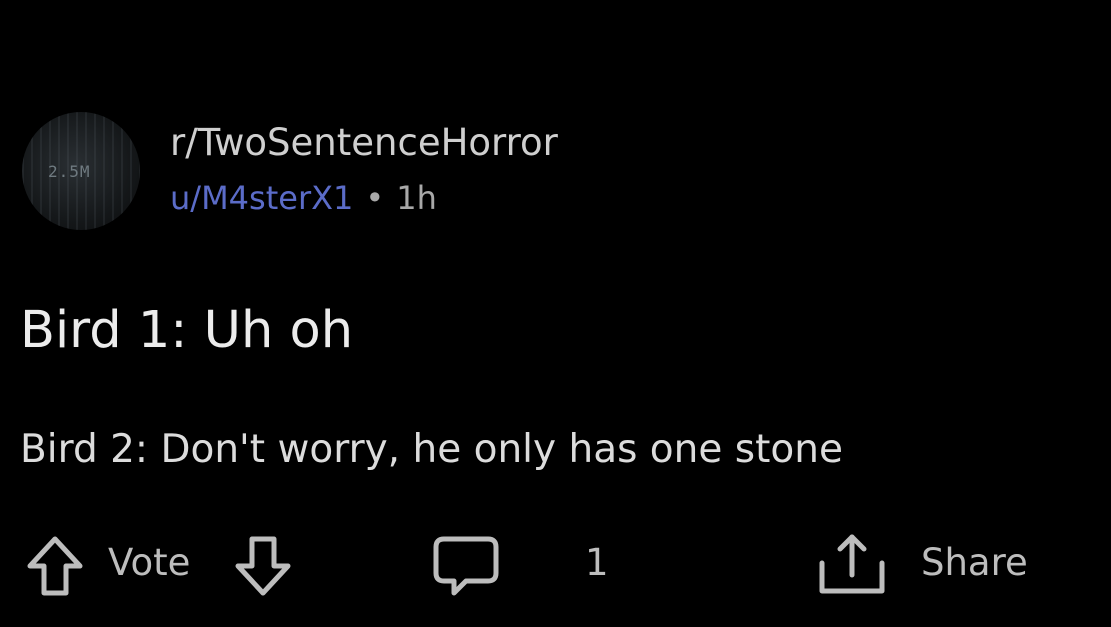  Describe the element at coordinates (261, 198) in the screenshot. I see `username-link: u/M4sterX1` at that location.